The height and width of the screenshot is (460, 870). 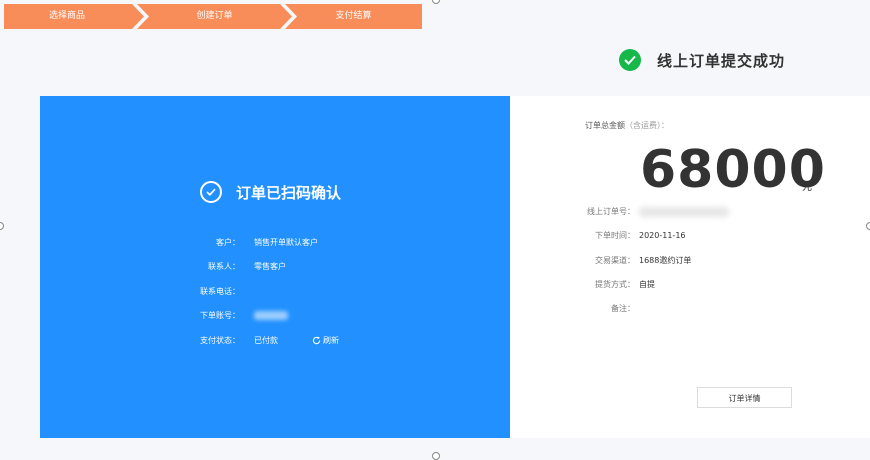 What do you see at coordinates (228, 242) in the screenshot?
I see `info-label: 客户：` at bounding box center [228, 242].